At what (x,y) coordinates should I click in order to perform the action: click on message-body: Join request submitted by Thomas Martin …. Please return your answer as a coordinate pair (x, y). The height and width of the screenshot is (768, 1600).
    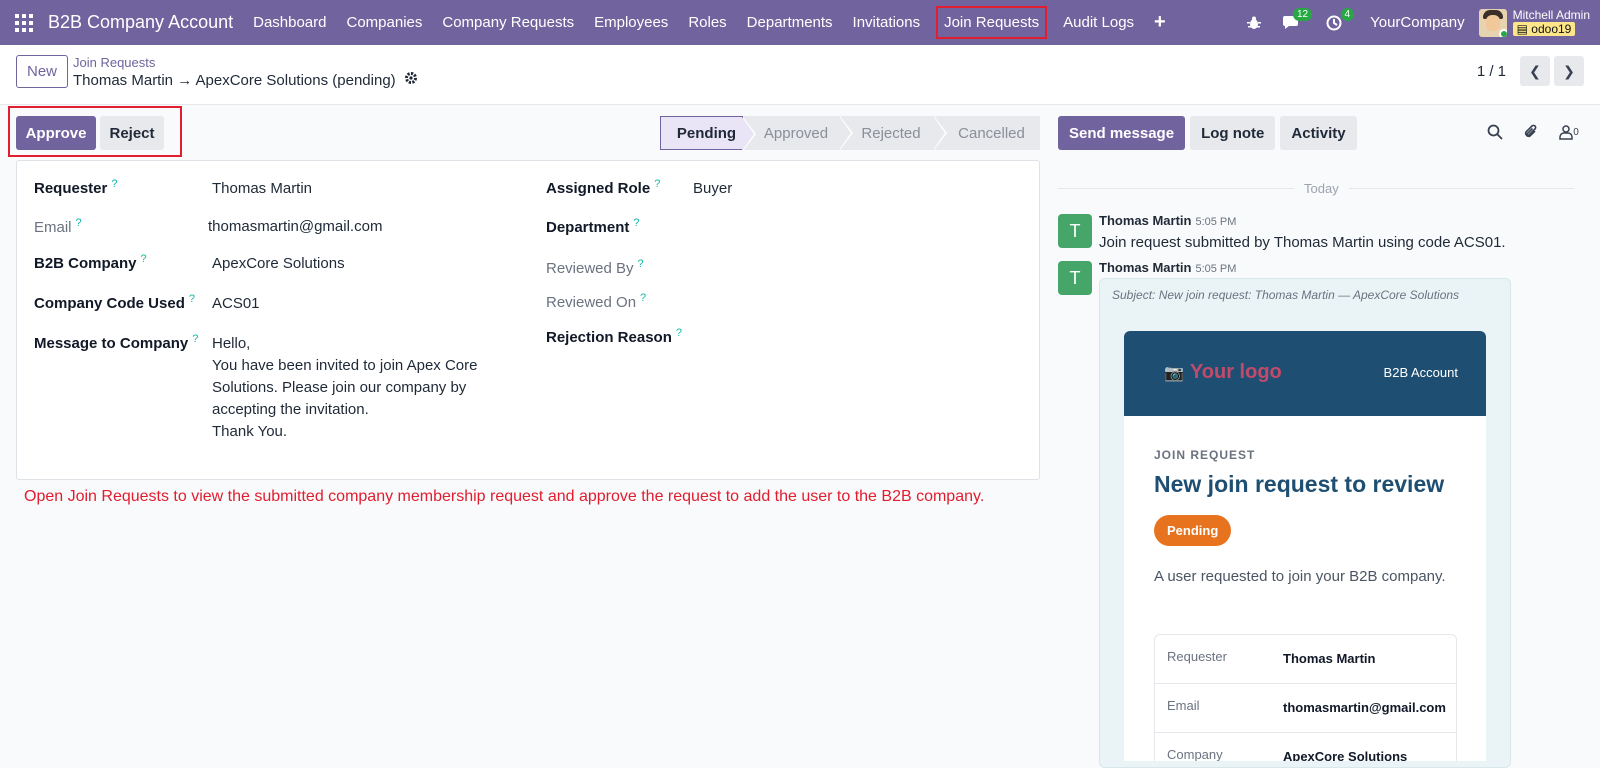
    Looking at the image, I should click on (1302, 242).